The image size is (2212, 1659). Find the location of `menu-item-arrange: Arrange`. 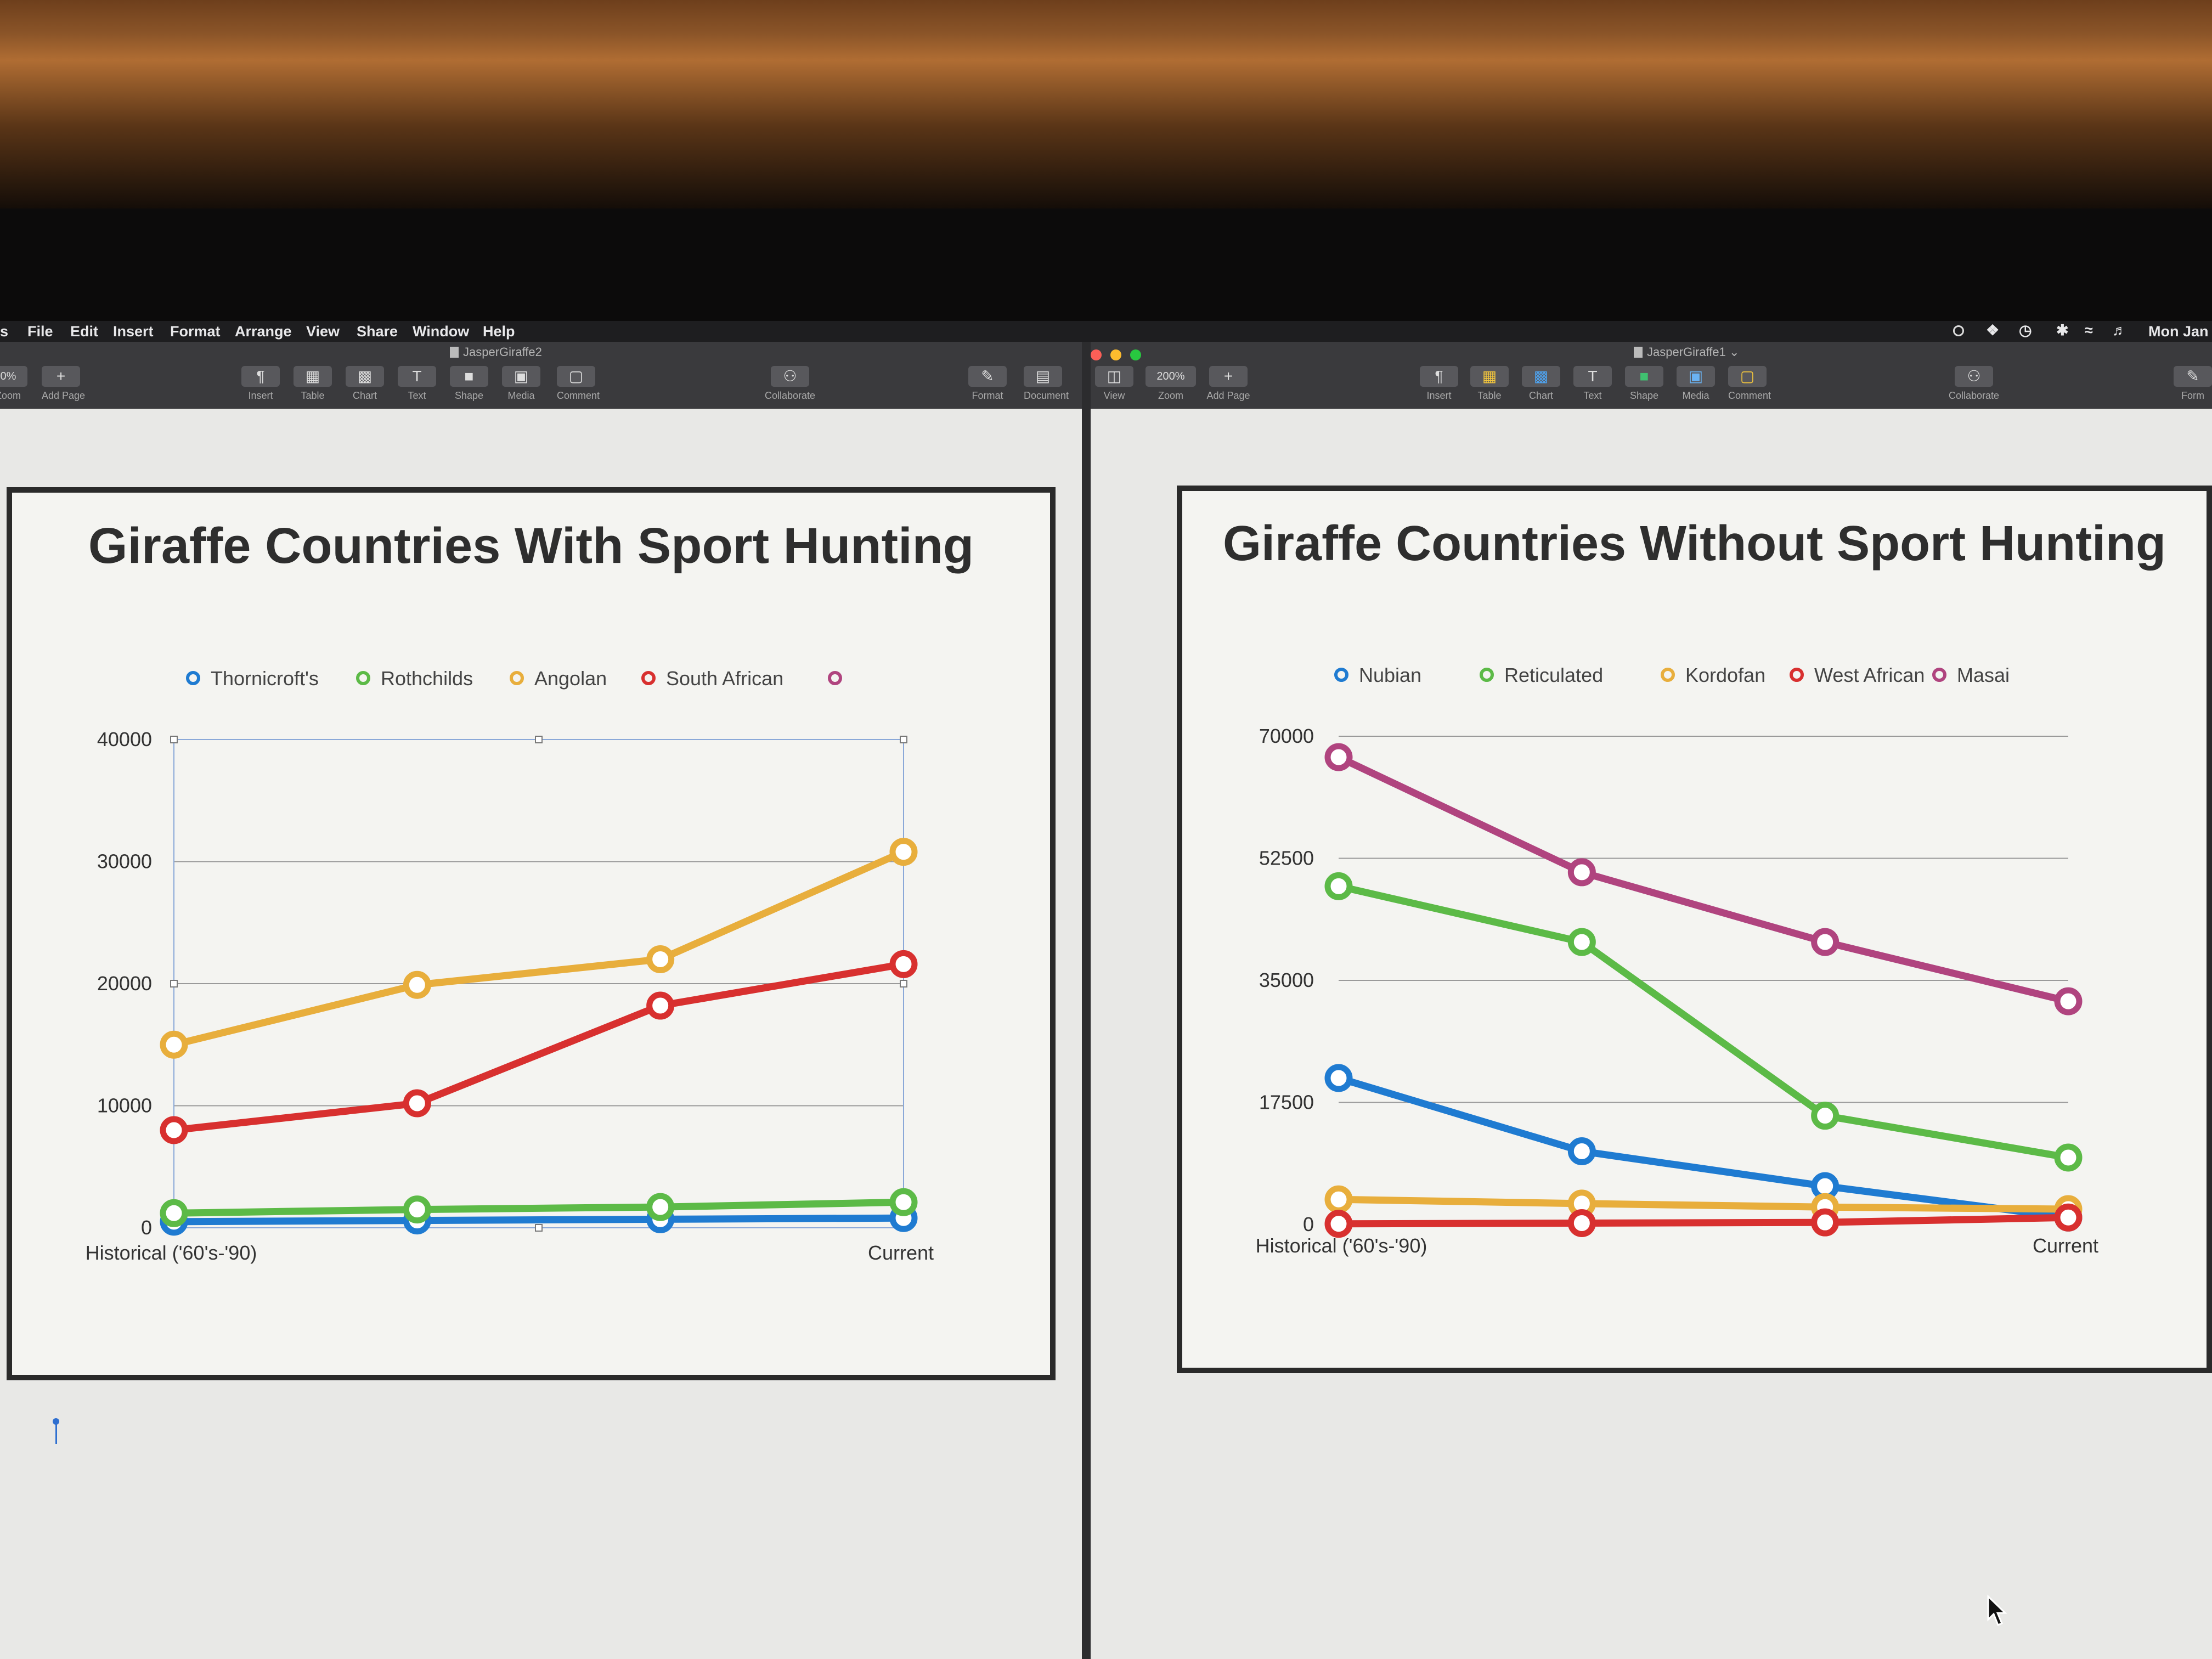

menu-item-arrange: Arrange is located at coordinates (263, 331).